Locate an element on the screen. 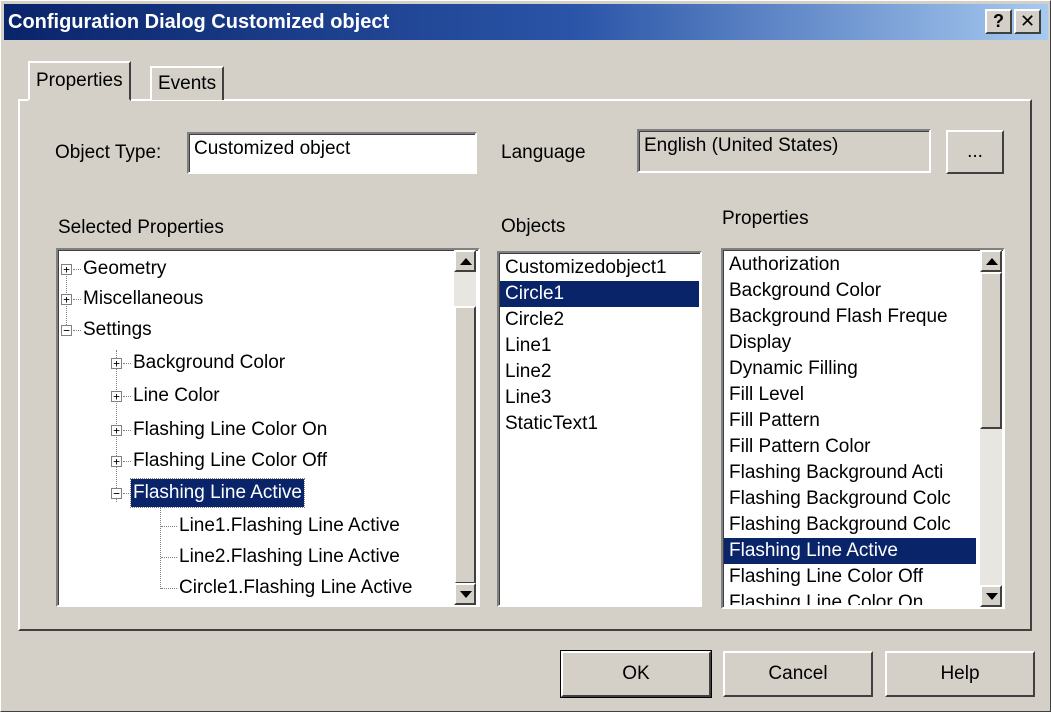  tab-events: Events is located at coordinates (187, 83).